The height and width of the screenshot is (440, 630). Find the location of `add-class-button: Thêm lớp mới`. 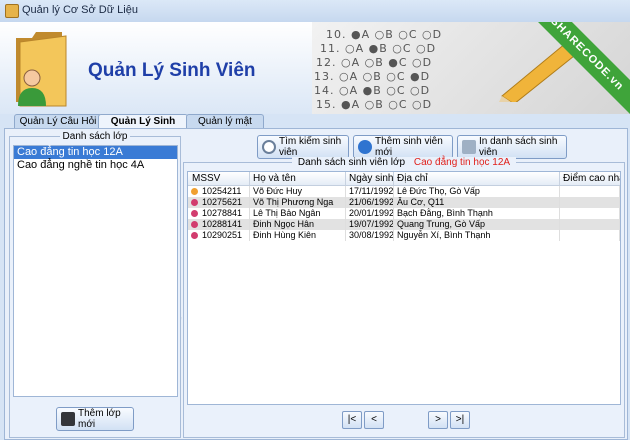

add-class-button: Thêm lớp mới is located at coordinates (95, 419).